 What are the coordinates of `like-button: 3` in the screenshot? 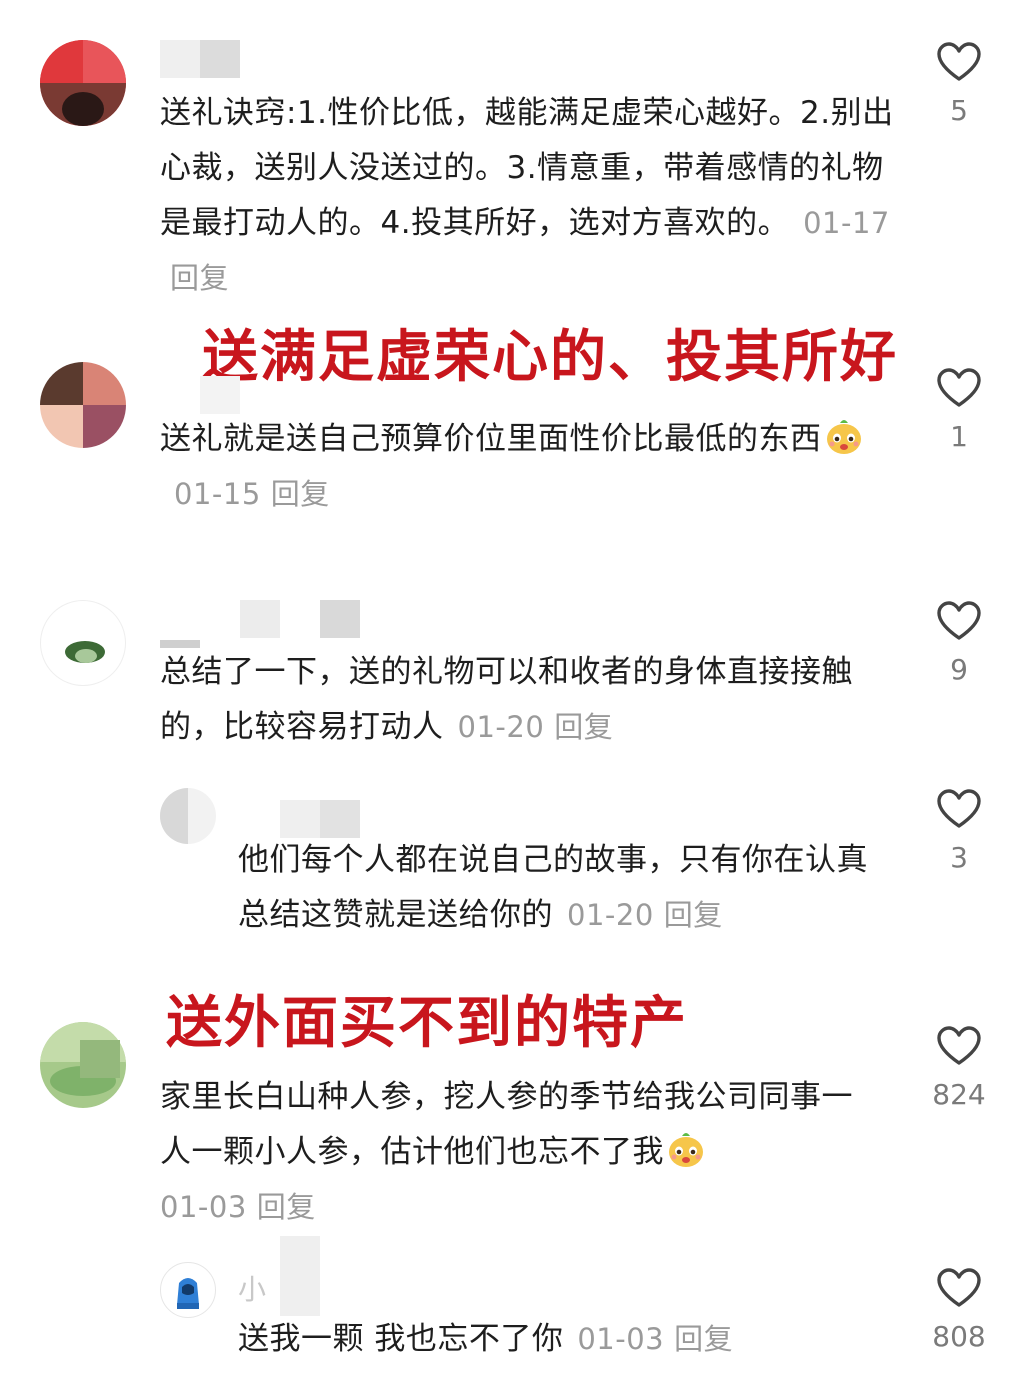 It's located at (959, 831).